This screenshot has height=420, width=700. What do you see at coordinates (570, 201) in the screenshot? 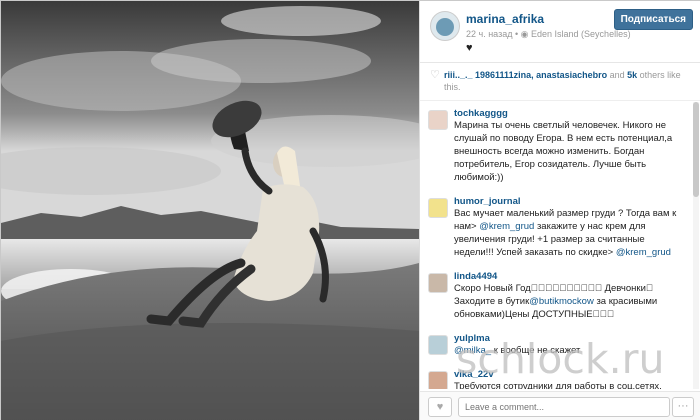
I see `comment-username: humor_journal` at bounding box center [570, 201].